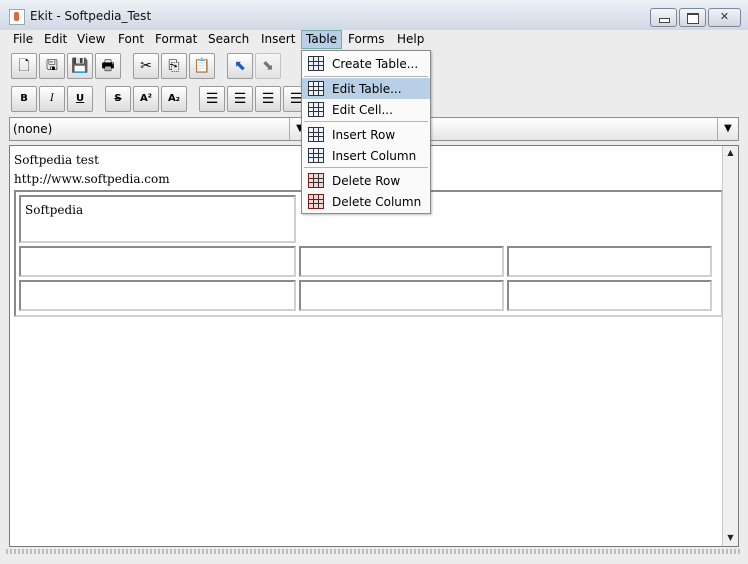 The width and height of the screenshot is (748, 564). Describe the element at coordinates (228, 39) in the screenshot. I see `menu-search: Search` at that location.